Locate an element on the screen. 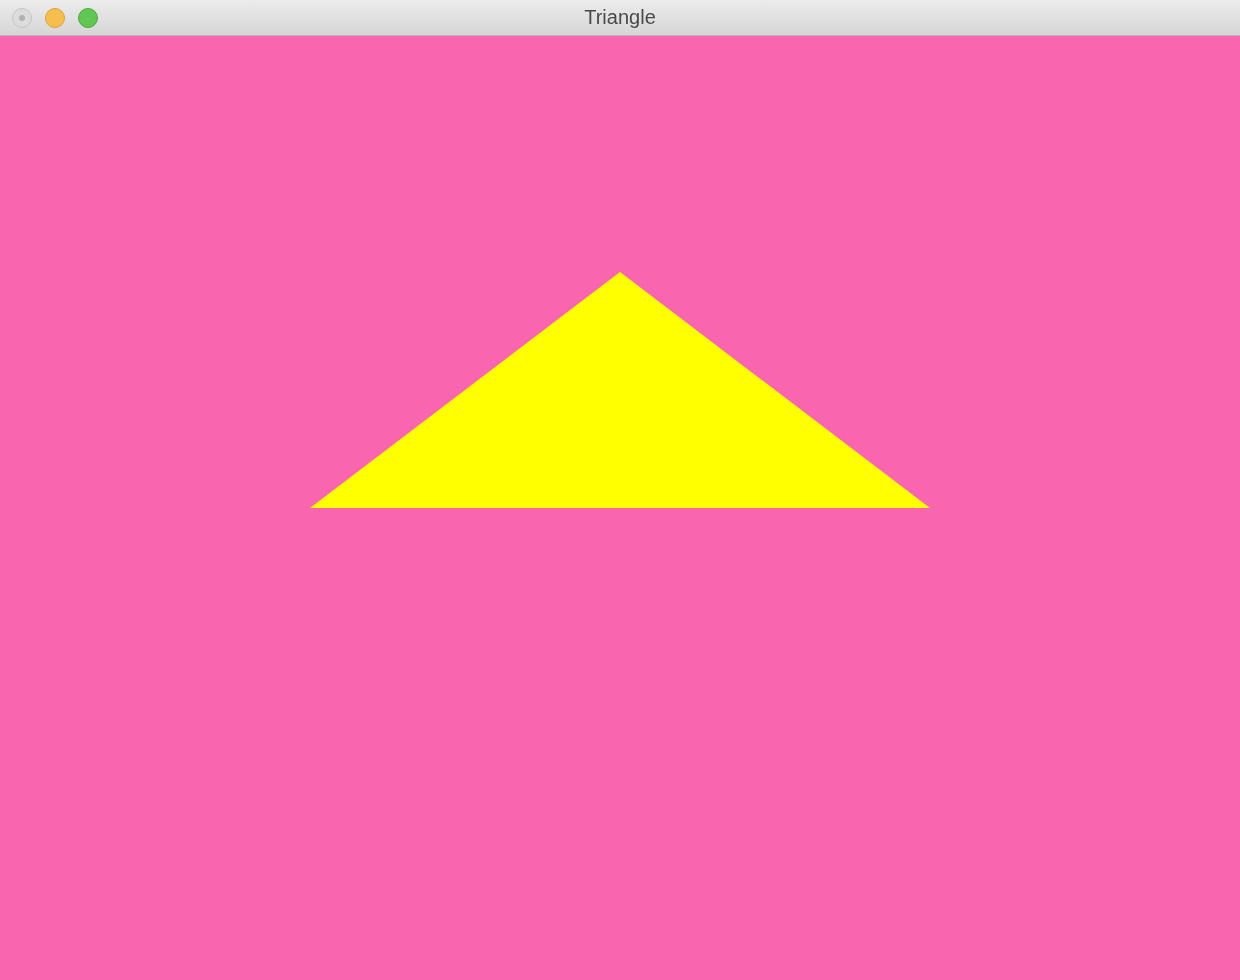 Image resolution: width=1240 pixels, height=980 pixels. minimize-button is located at coordinates (55, 18).